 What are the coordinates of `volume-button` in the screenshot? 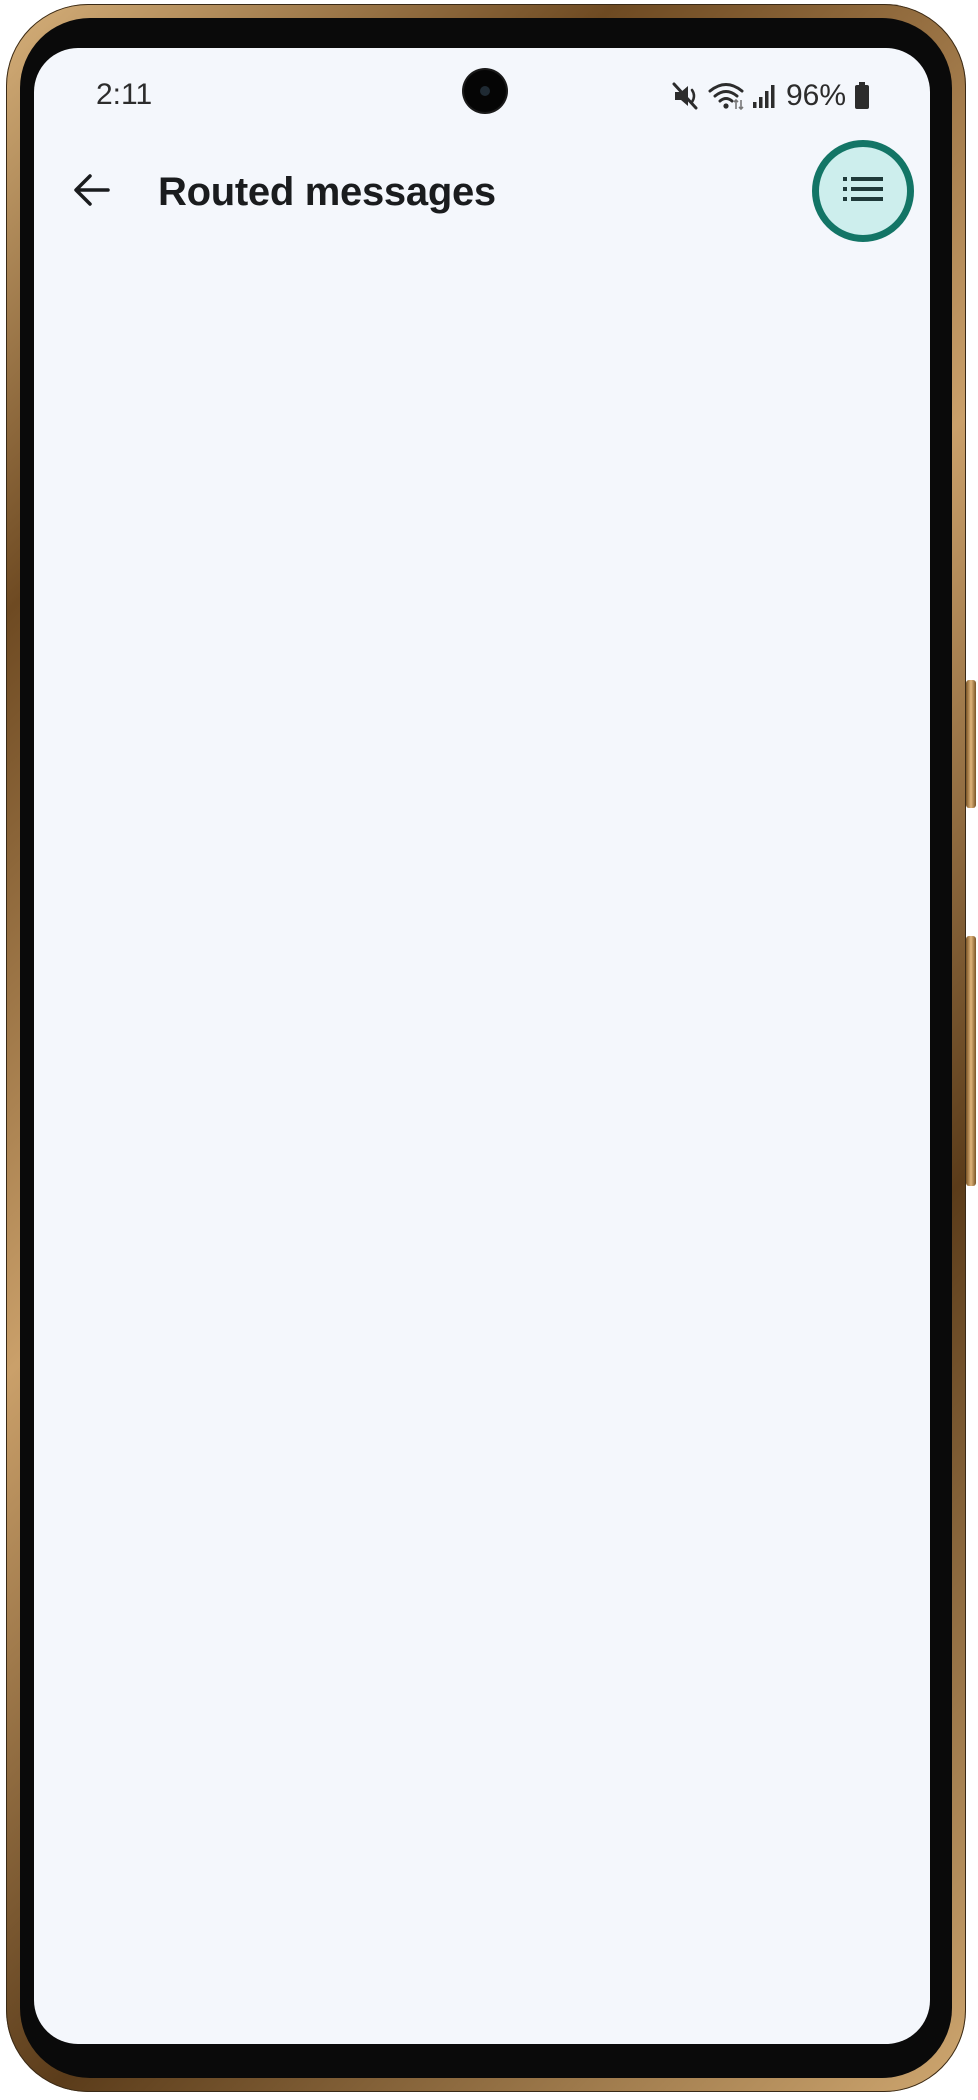 It's located at (971, 744).